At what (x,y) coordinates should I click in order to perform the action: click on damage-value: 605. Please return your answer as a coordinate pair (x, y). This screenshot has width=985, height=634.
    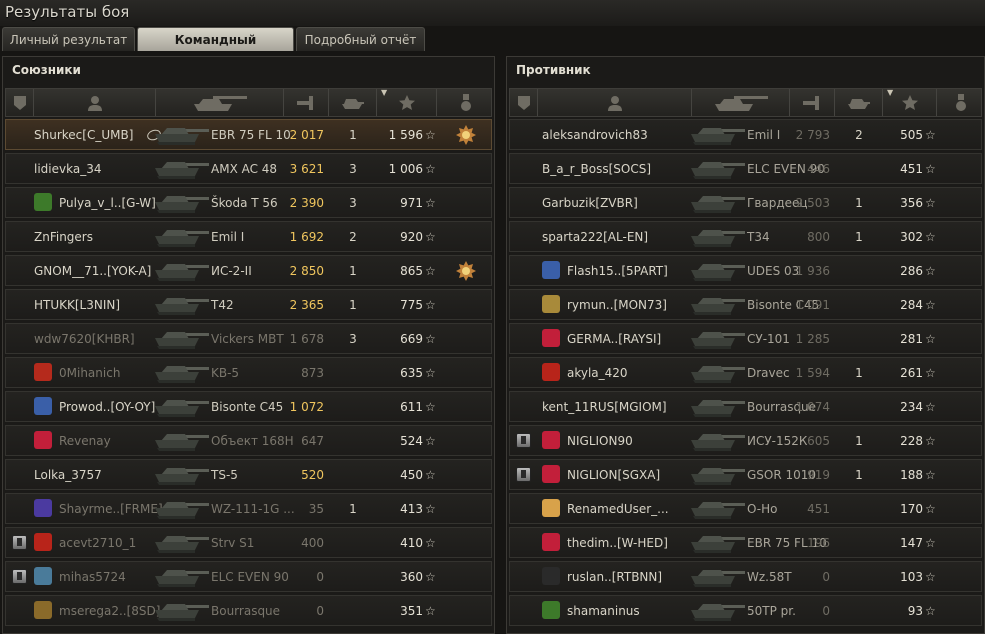
    Looking at the image, I should click on (818, 441).